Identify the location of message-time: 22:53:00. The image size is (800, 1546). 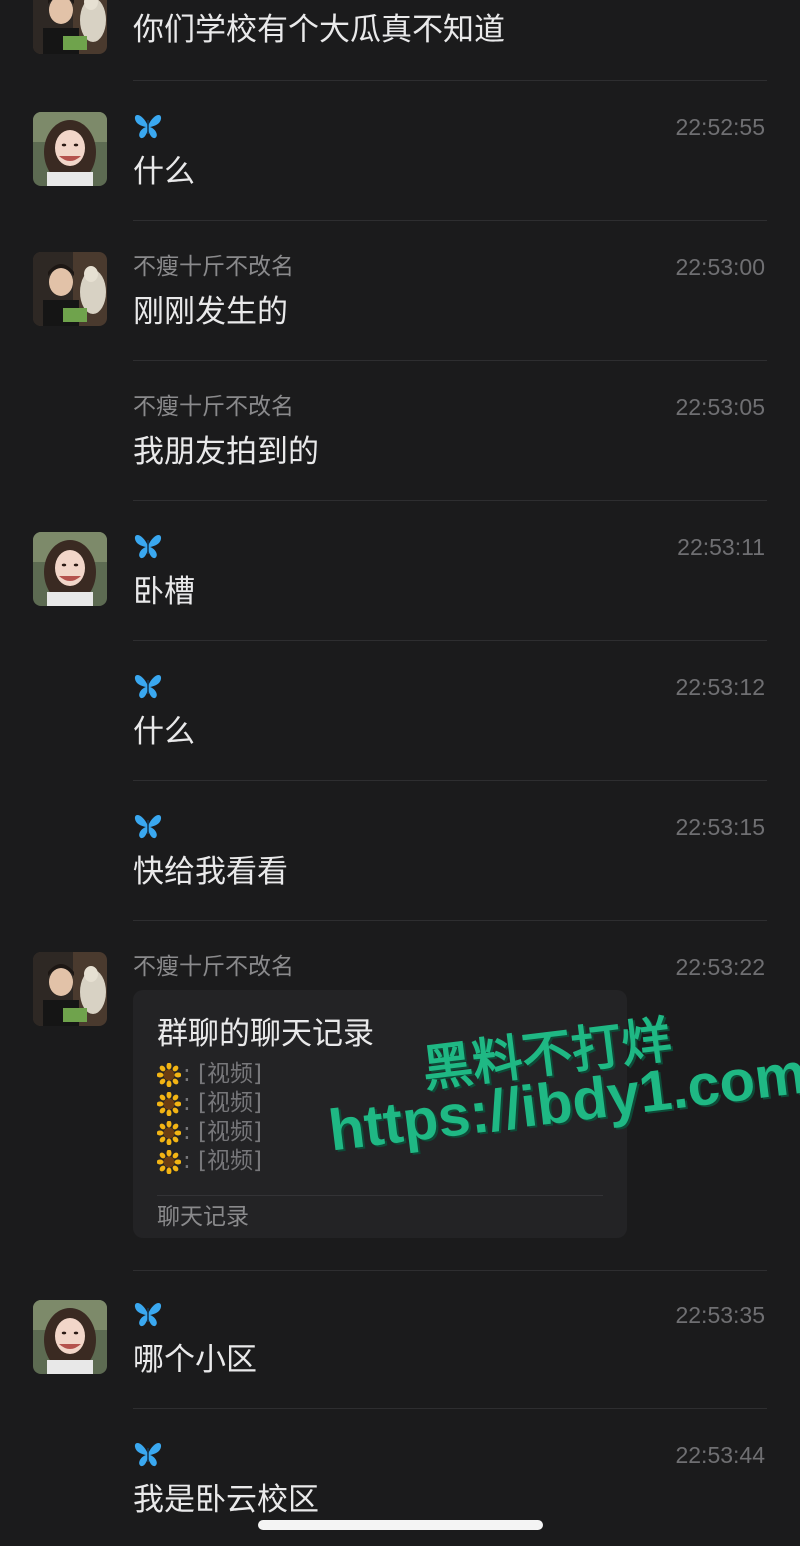
(720, 267).